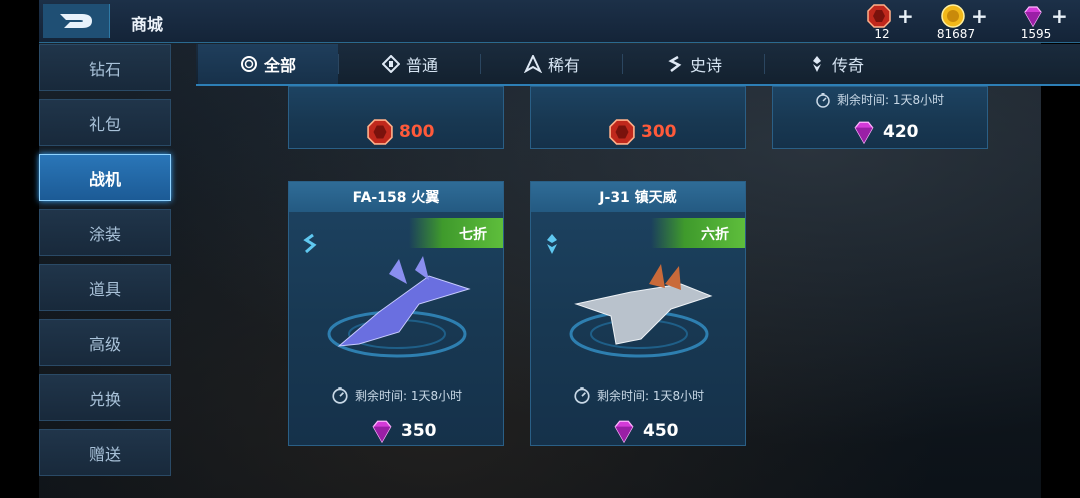 The image size is (1080, 498). I want to click on sidebar-item-label: 战机, so click(104, 179).